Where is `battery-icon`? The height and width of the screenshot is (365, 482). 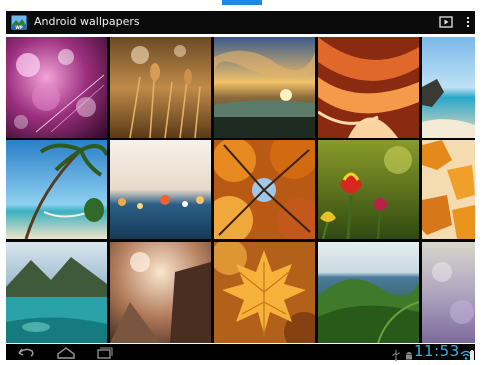
battery-icon is located at coordinates (472, 353).